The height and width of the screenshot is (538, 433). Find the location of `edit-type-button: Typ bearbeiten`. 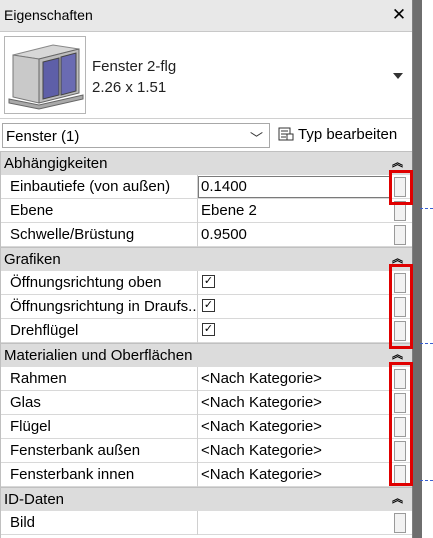

edit-type-button: Typ bearbeiten is located at coordinates (340, 135).